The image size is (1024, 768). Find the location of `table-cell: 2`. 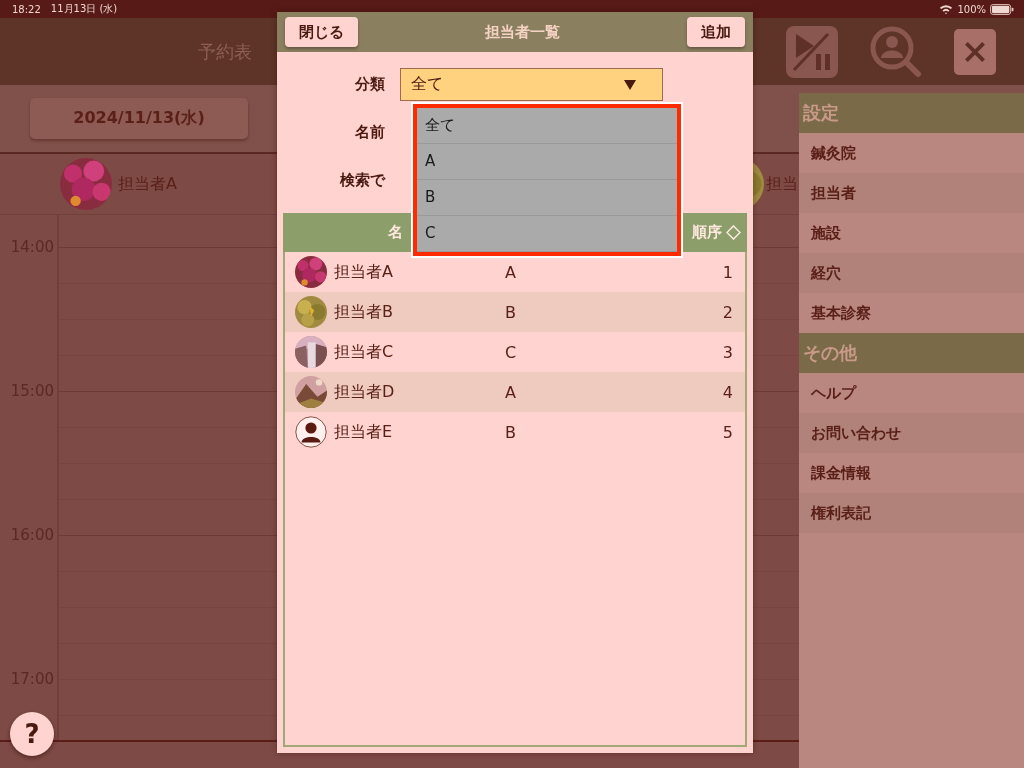

table-cell: 2 is located at coordinates (727, 312).